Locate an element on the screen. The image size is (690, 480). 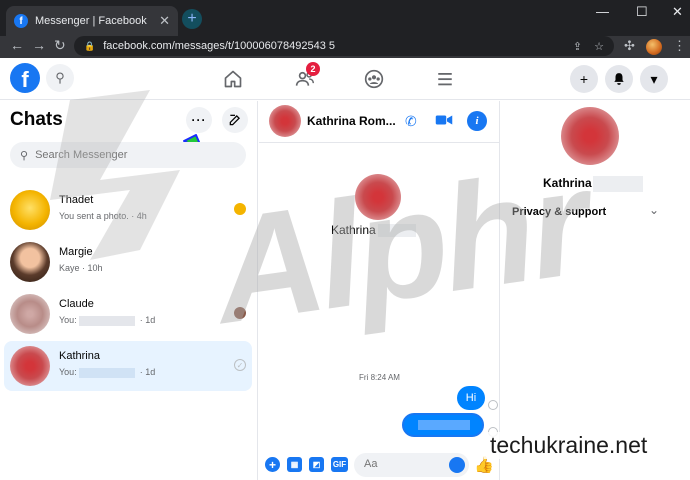
browser-tab: f Messenger | Facebook ✕ is located at coordinates (92, 21).